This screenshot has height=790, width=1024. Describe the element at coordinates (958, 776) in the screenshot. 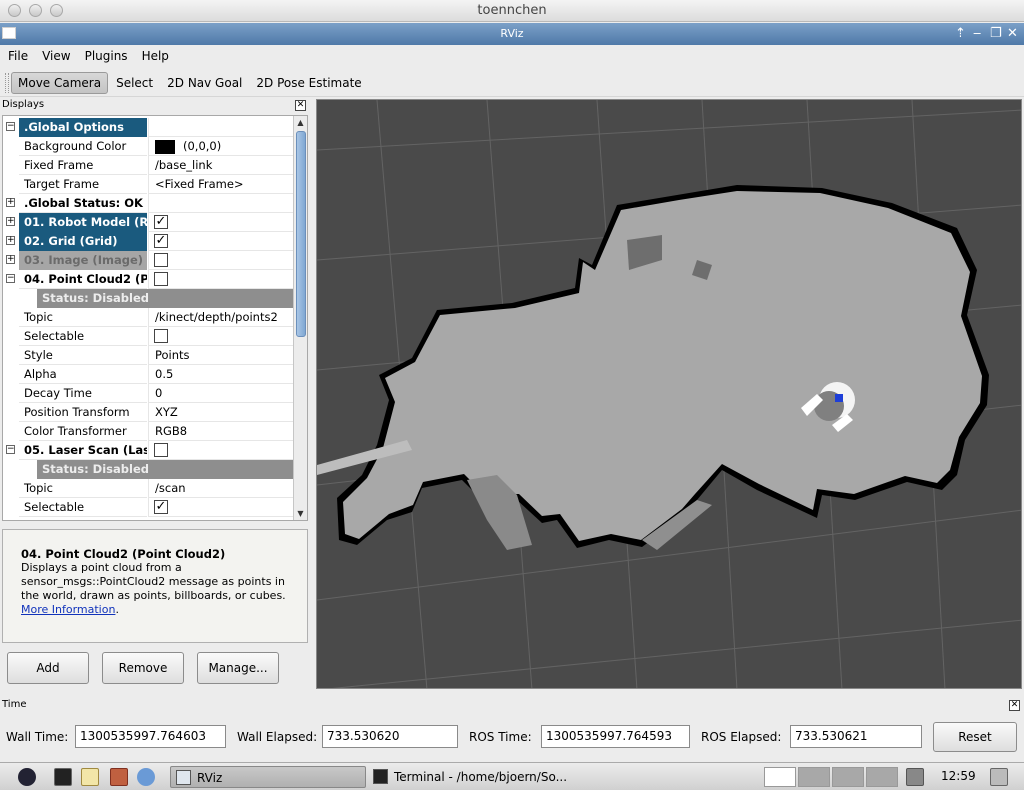

I see `clock: 12:59` at that location.